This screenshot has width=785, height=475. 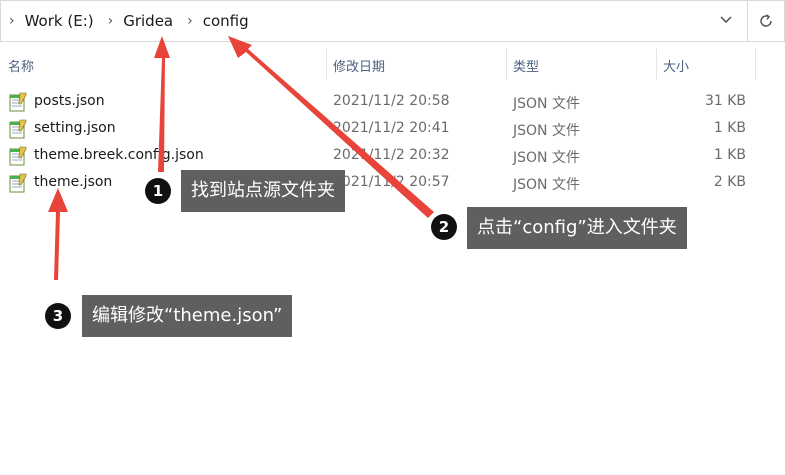 I want to click on column-header-date: 修改日期, so click(x=359, y=65).